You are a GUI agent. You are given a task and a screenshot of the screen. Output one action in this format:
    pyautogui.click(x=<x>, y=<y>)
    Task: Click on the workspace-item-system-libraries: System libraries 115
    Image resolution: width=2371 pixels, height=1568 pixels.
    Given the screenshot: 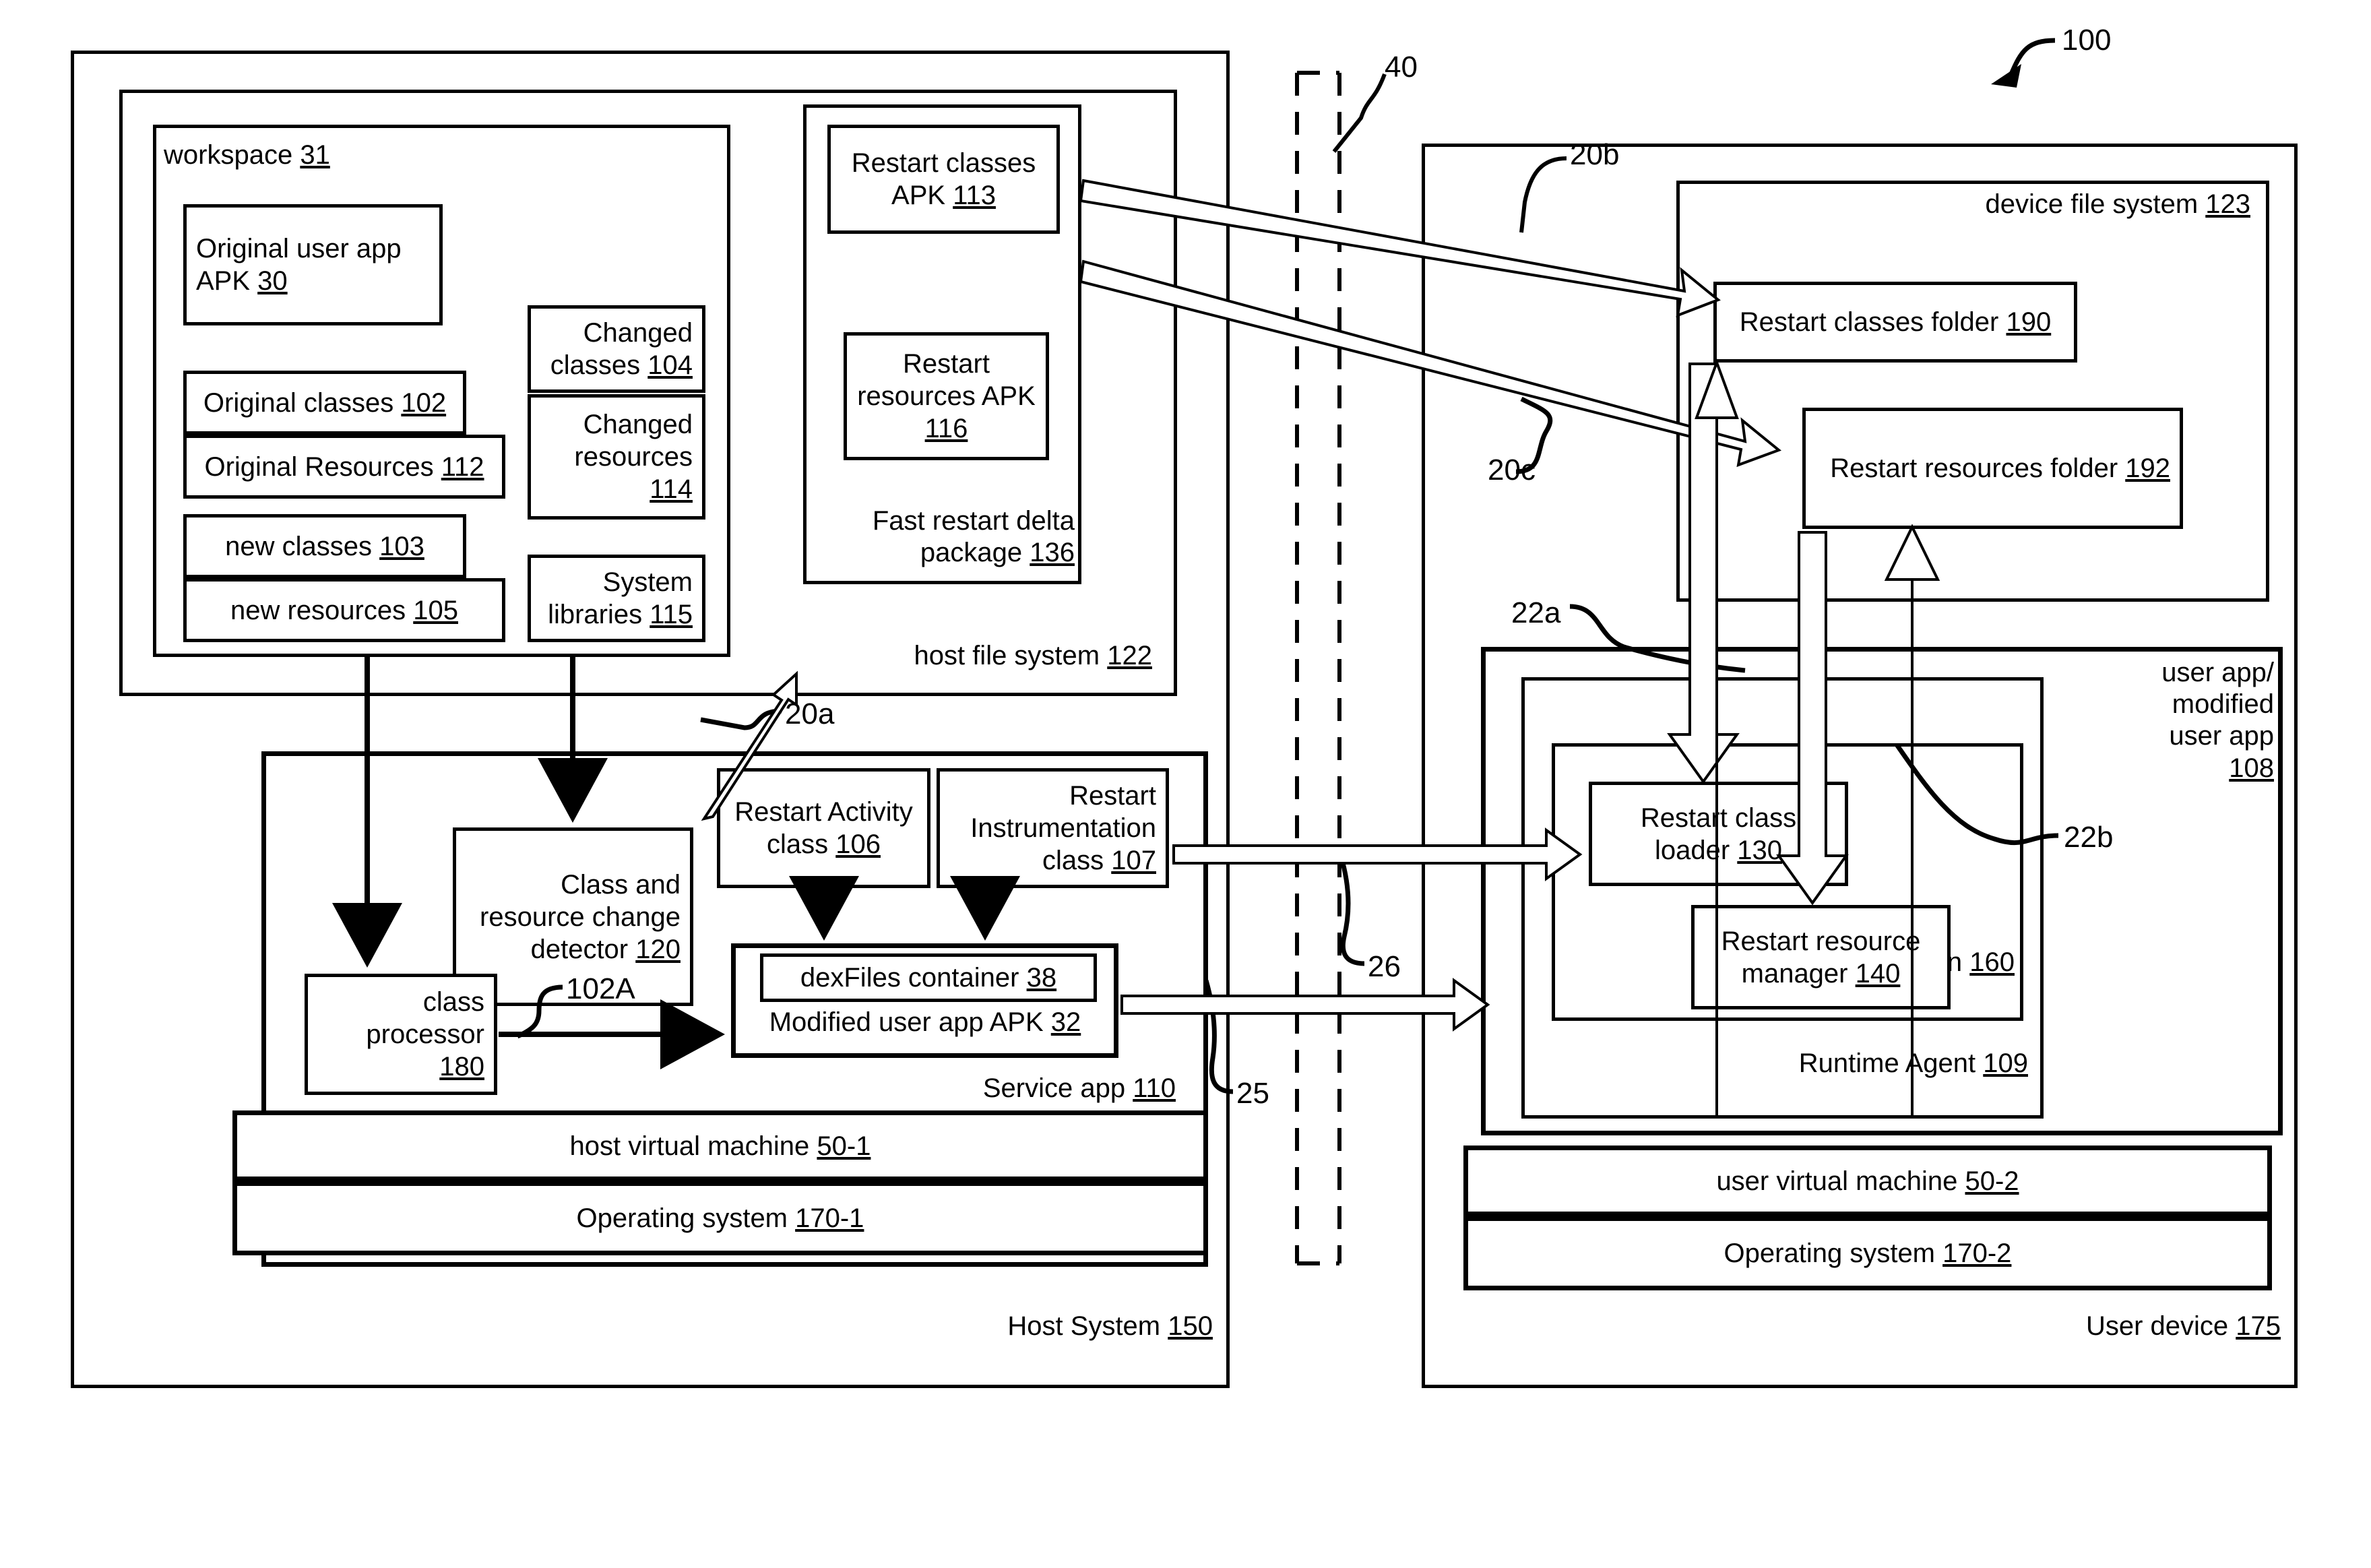 What is the action you would take?
    pyautogui.click(x=616, y=598)
    